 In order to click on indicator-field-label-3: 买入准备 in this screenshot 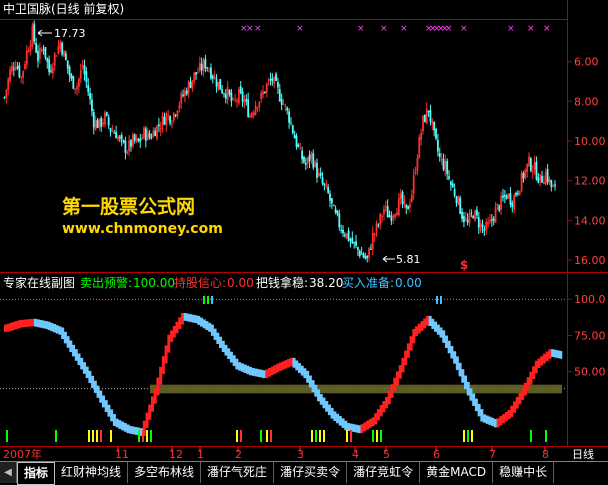, I will do `click(366, 283)`.